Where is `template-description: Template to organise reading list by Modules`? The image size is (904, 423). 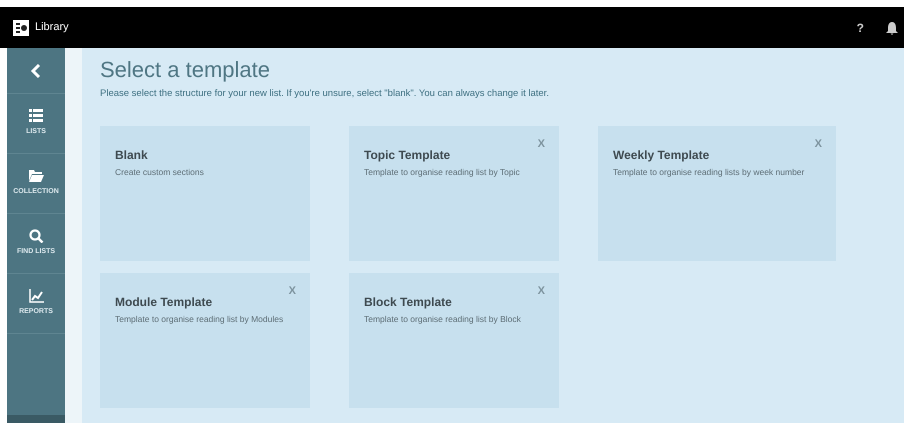 template-description: Template to organise reading list by Modules is located at coordinates (199, 319).